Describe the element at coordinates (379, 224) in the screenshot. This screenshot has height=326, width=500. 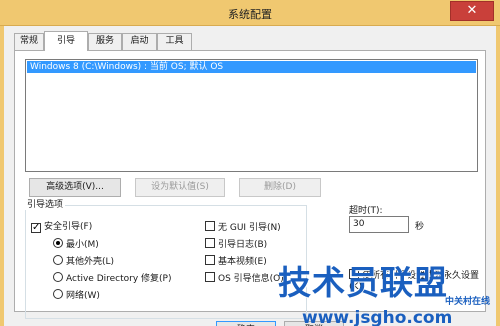
I see `timeout-input: 30` at that location.